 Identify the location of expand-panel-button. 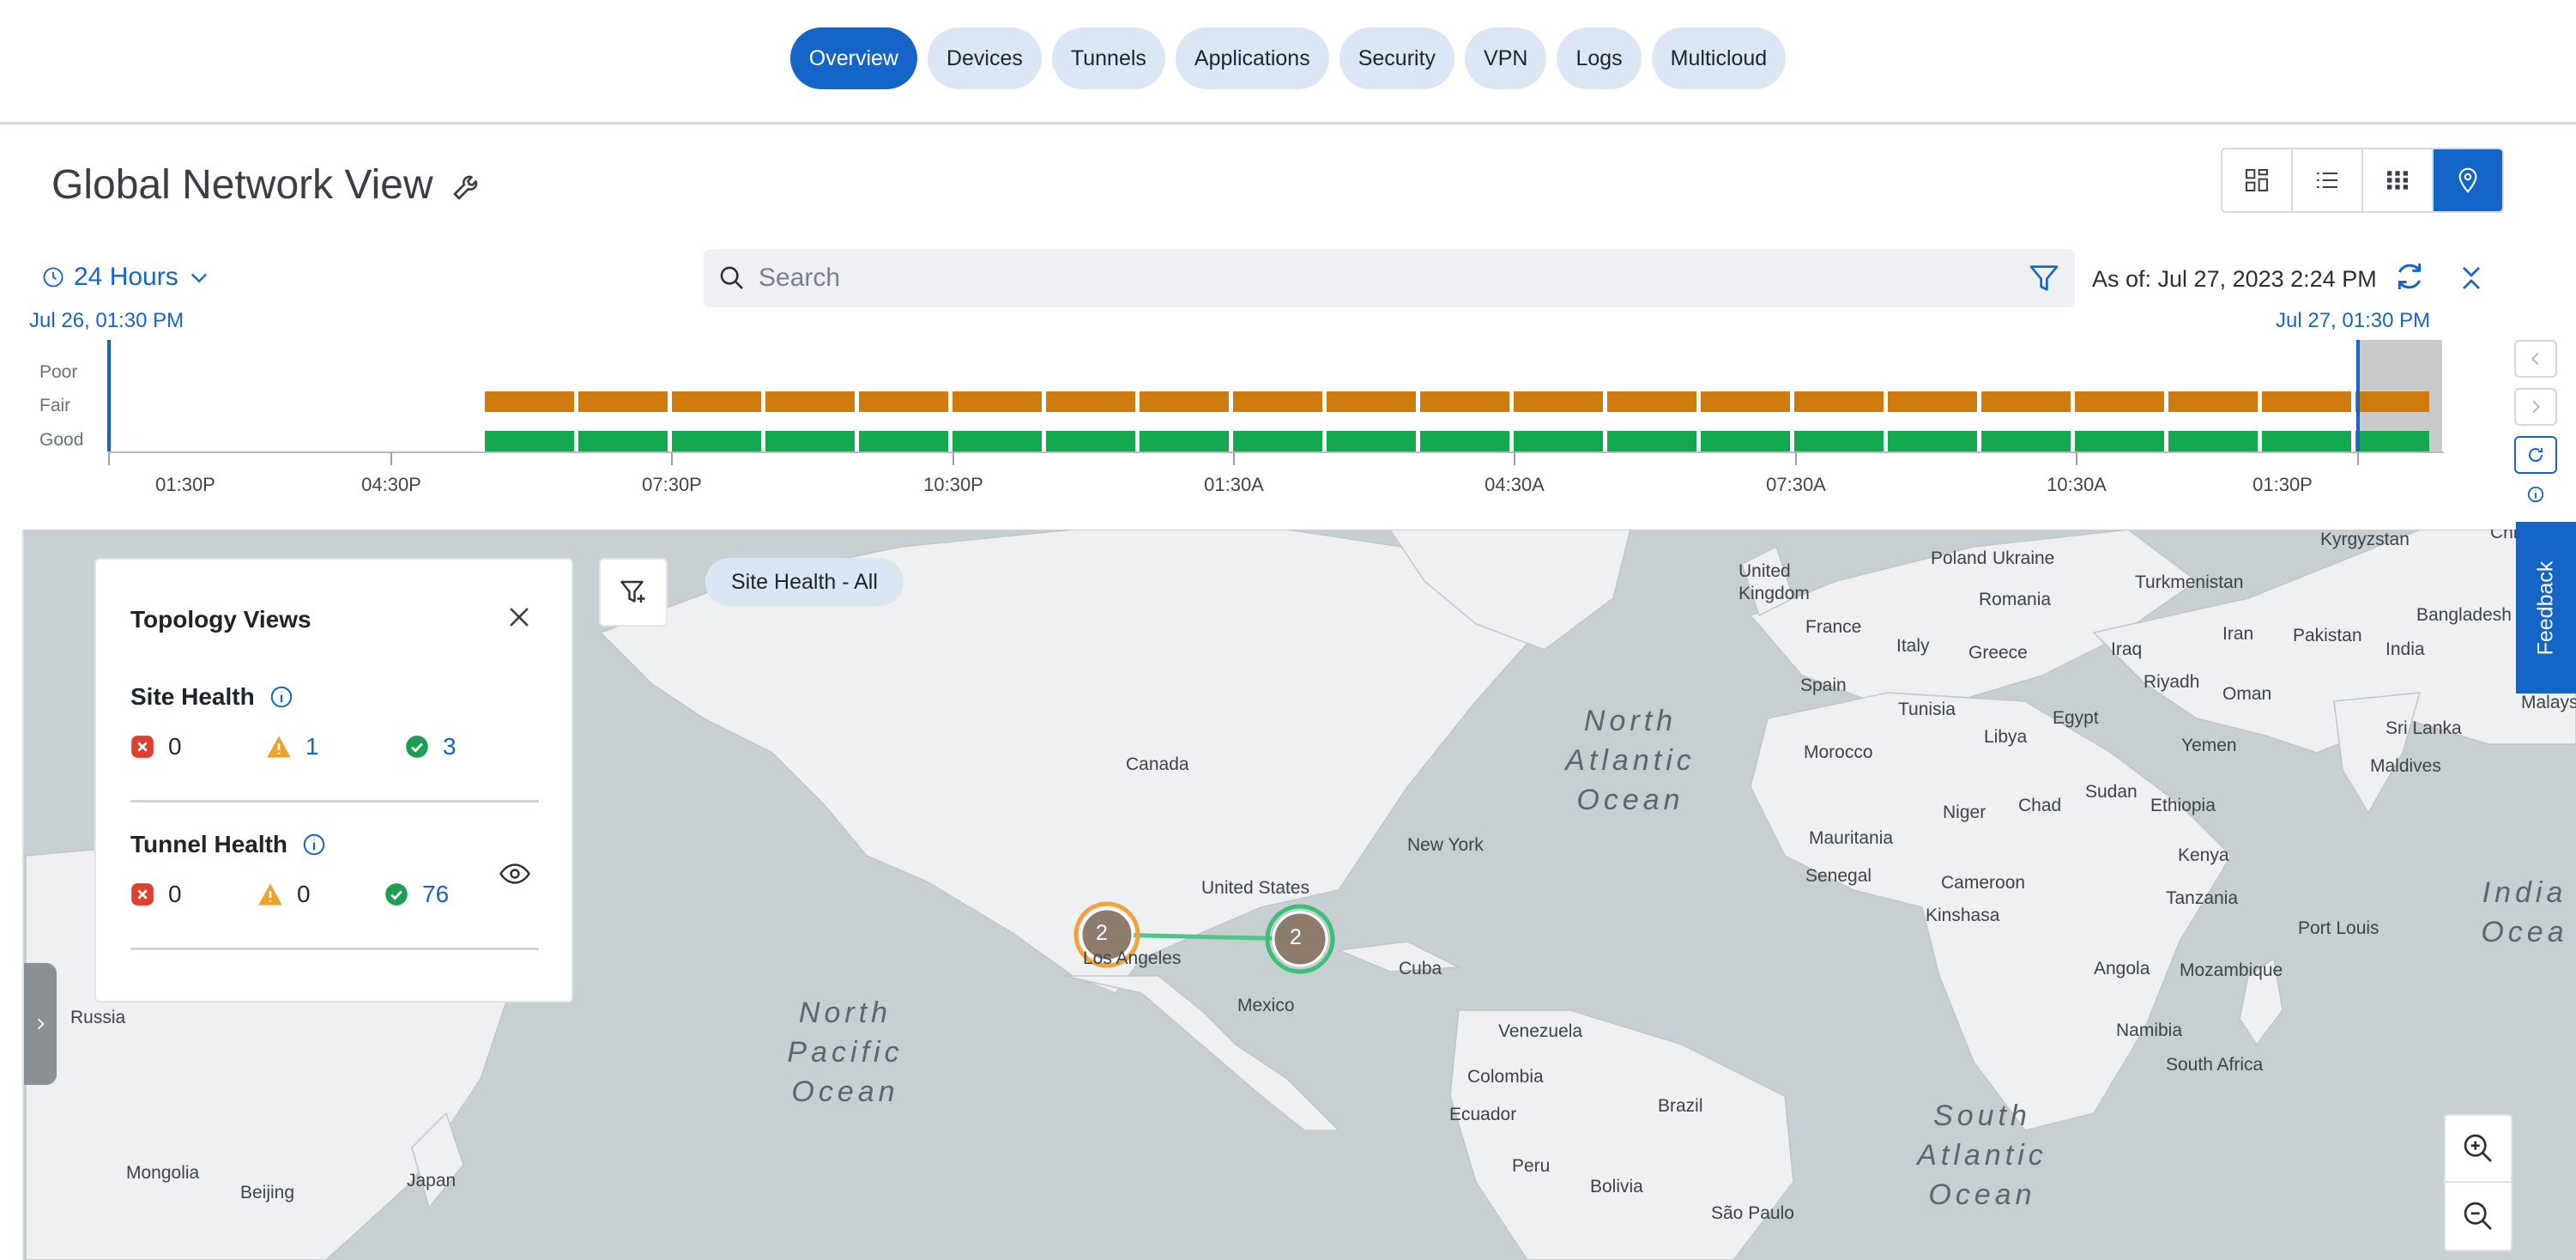
(40, 1024).